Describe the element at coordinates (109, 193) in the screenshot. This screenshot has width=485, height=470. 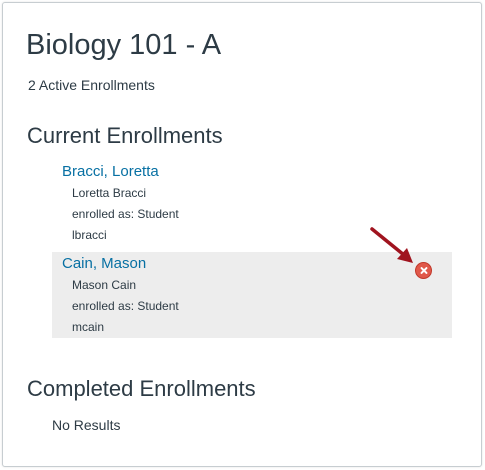
I see `user-full-name: Loretta Bracci` at that location.